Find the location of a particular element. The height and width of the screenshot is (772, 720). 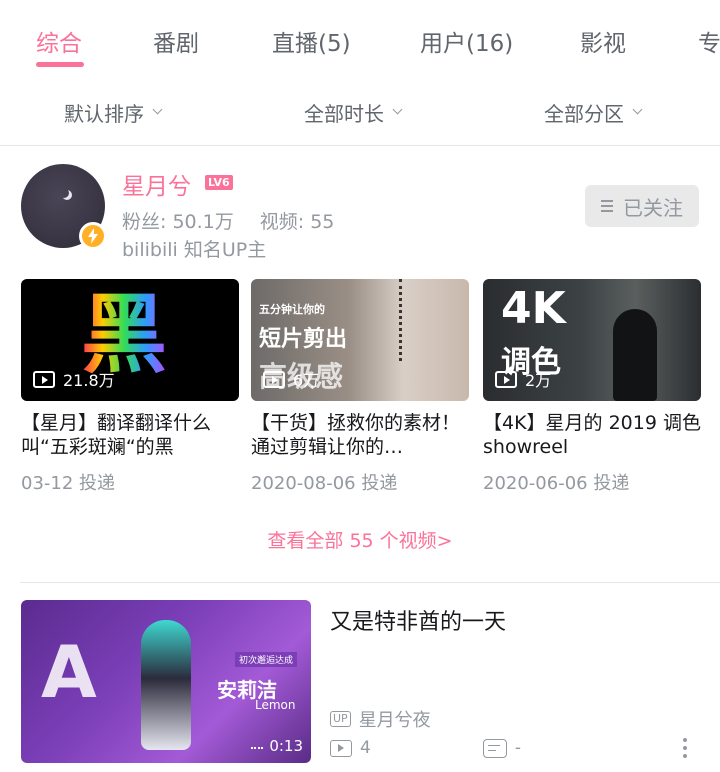

user-stats: 粉丝: 50.1万 视频: 55 is located at coordinates (228, 220).